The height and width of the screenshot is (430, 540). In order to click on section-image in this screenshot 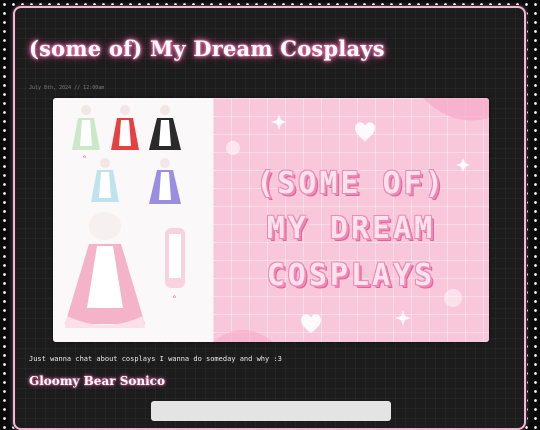, I will do `click(271, 411)`.